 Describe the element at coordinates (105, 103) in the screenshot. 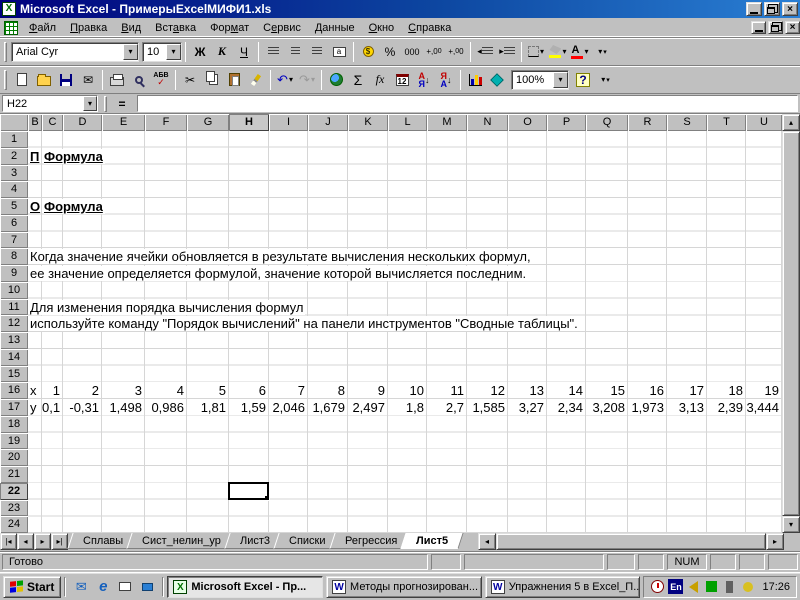

I see `formula-bar-grip` at that location.